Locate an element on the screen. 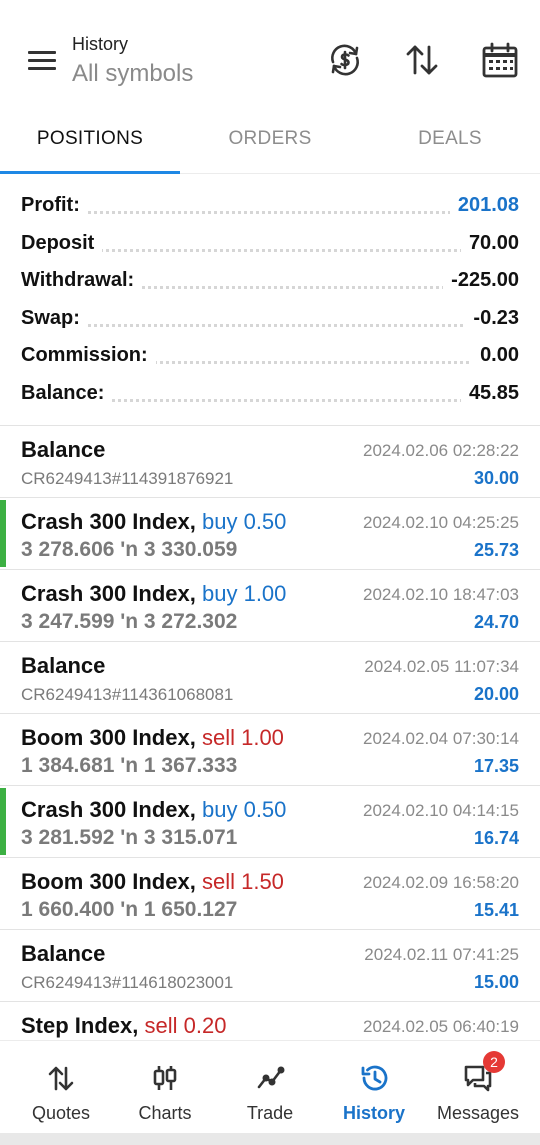 This screenshot has height=1145, width=540. item-profit: 15.00 is located at coordinates (496, 982).